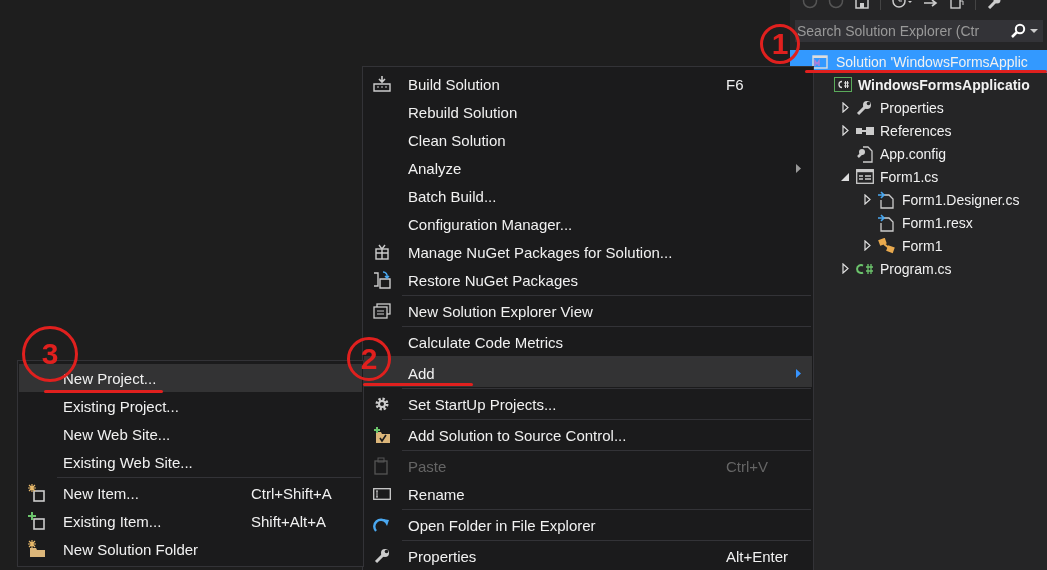 The image size is (1047, 570). I want to click on new-file-icon, so click(37, 493).